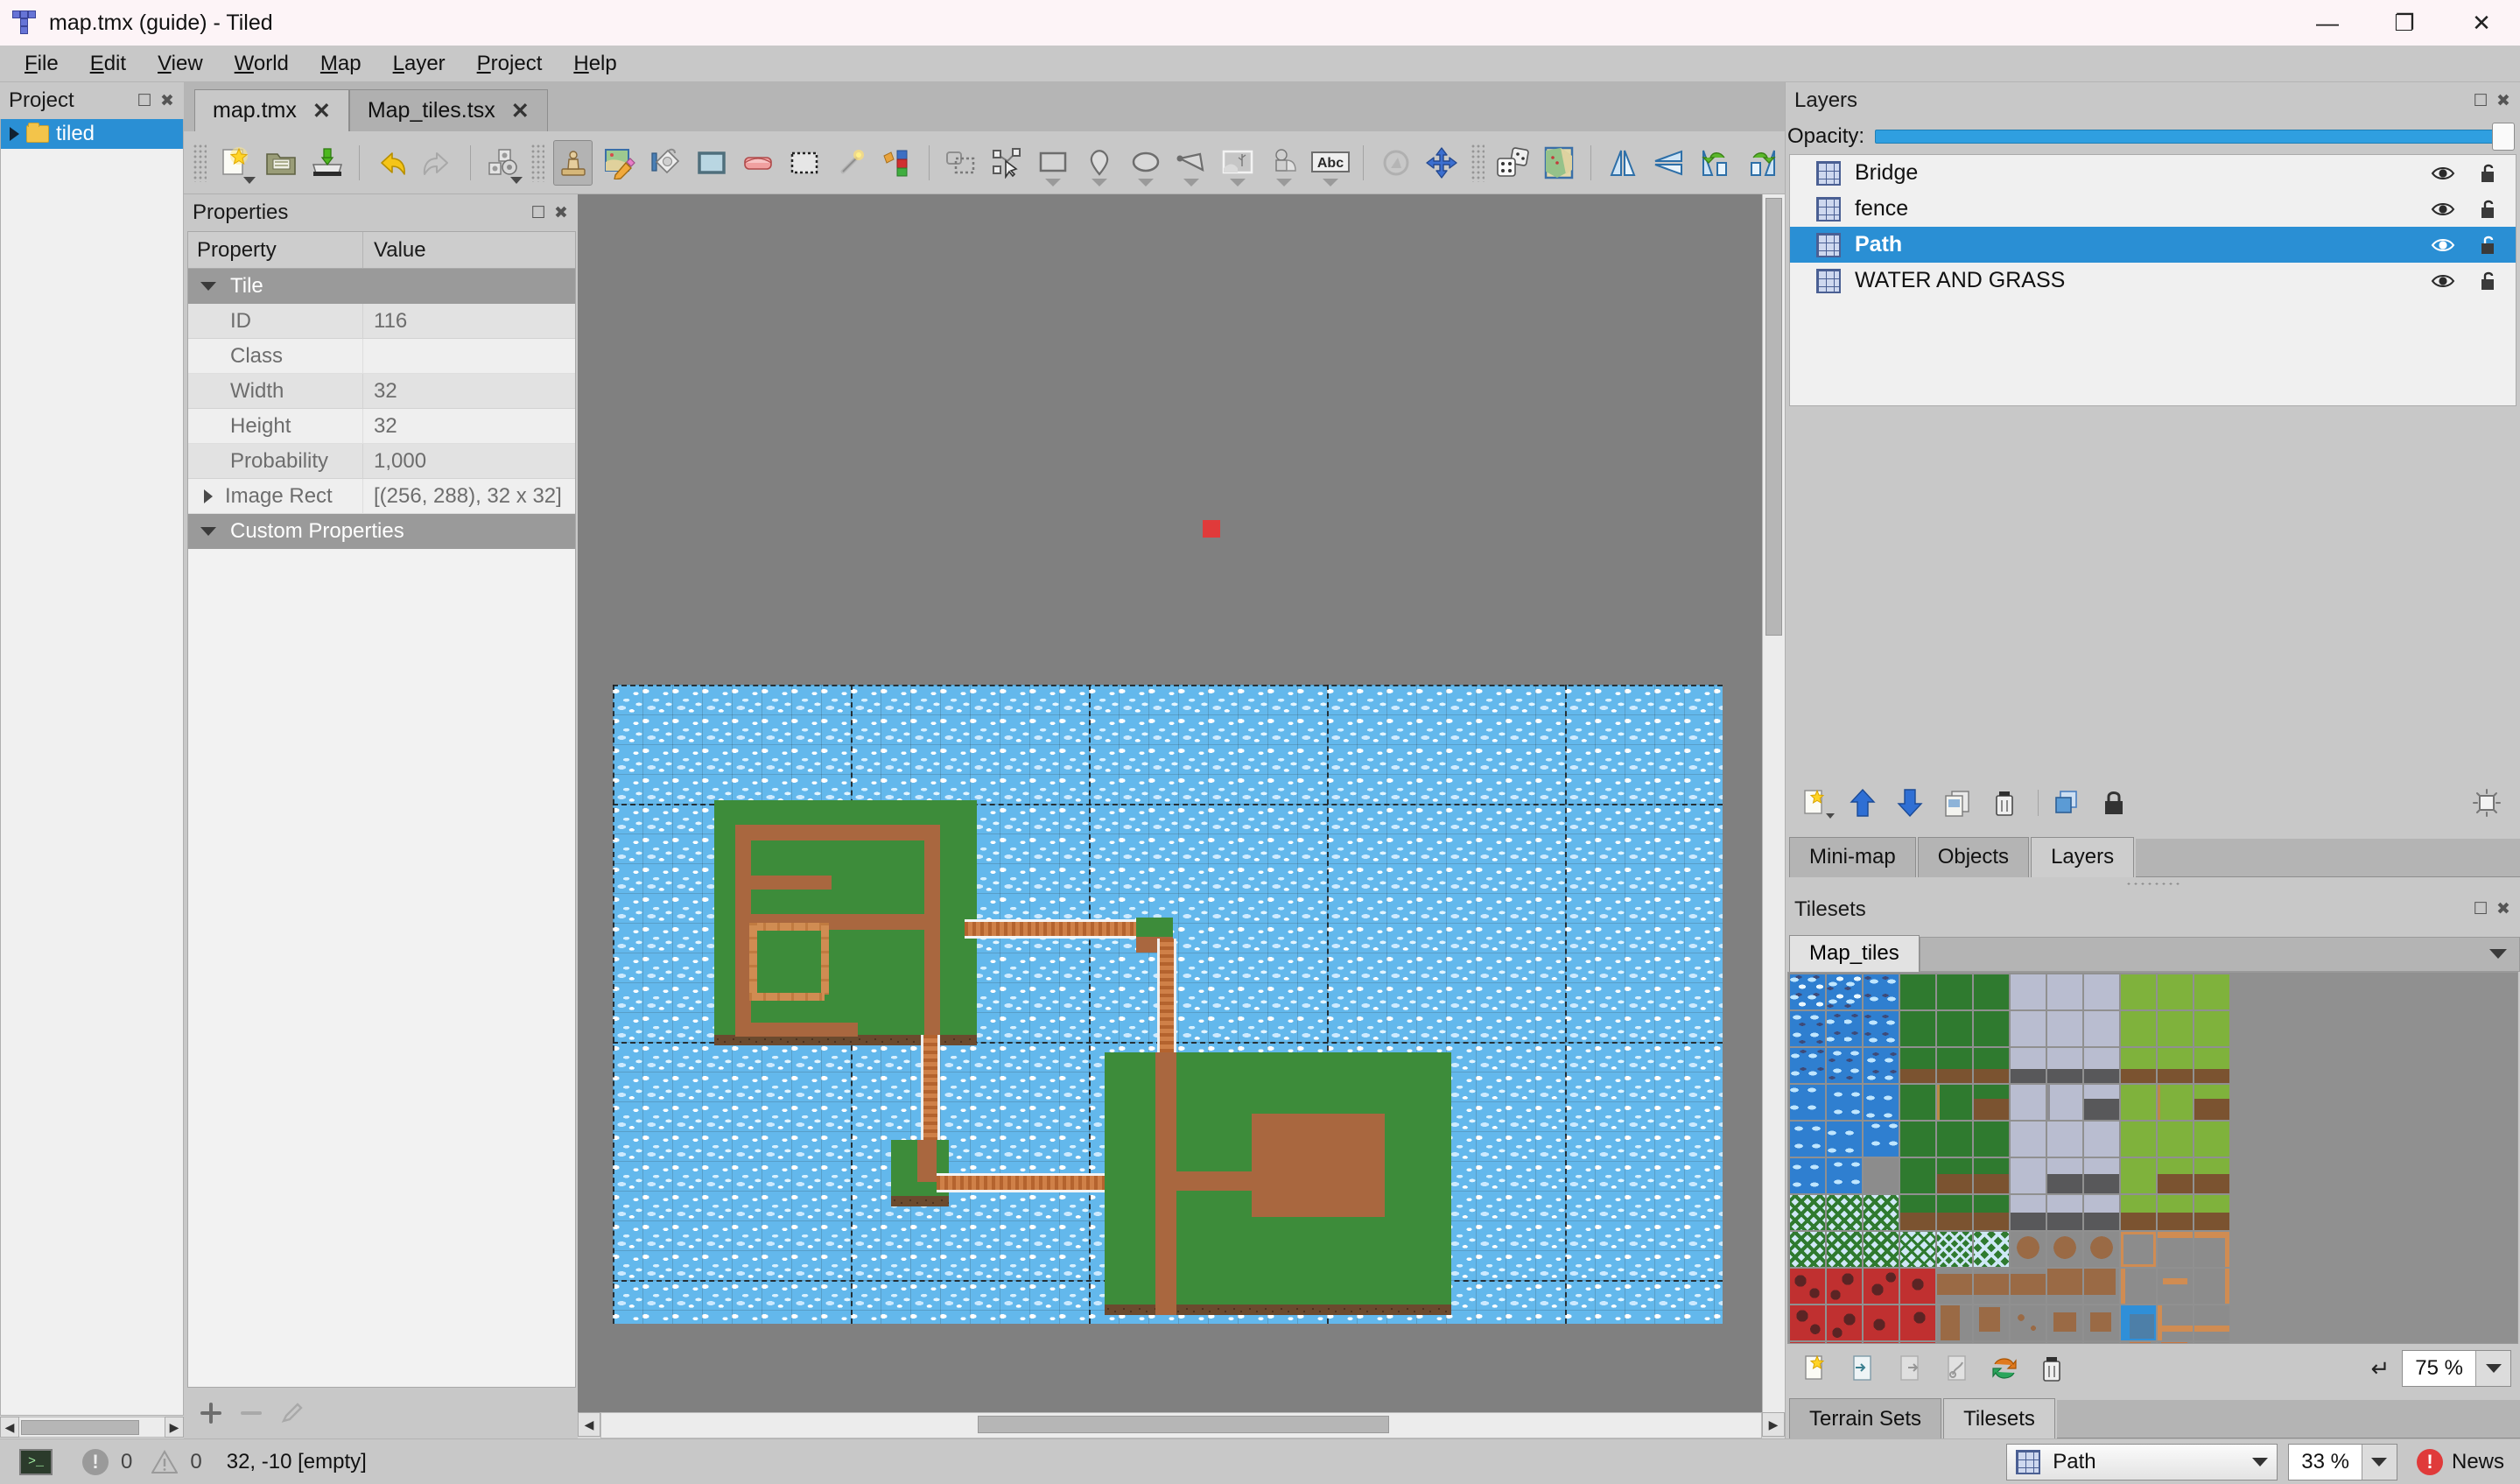  I want to click on error-circle-icon: !, so click(95, 1461).